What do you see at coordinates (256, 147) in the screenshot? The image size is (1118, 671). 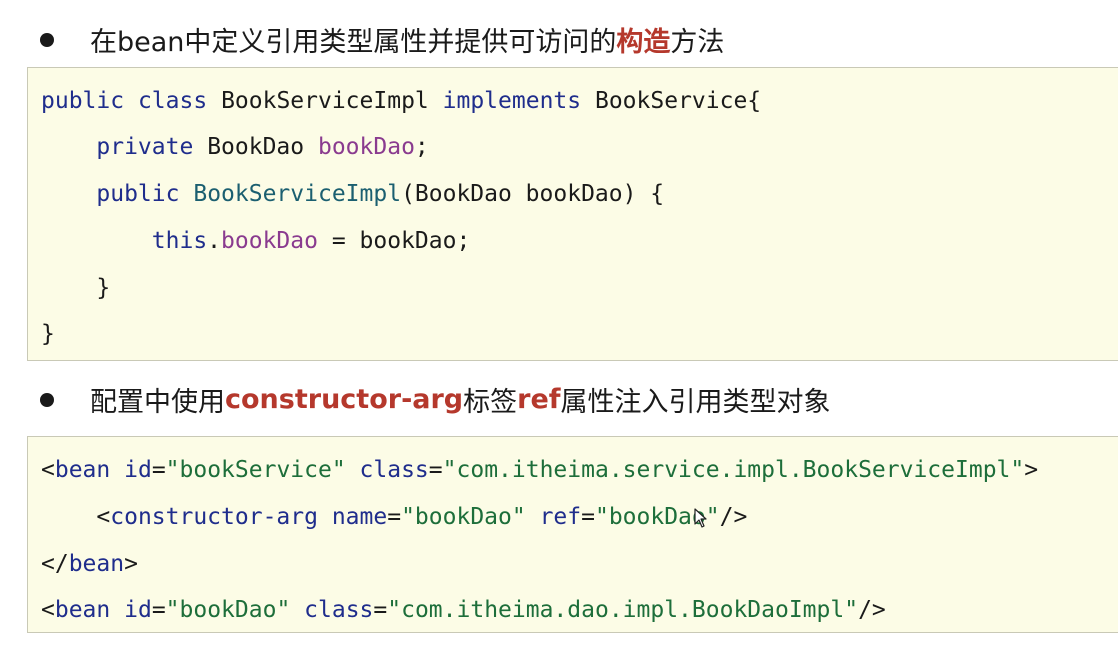 I see `field-type: BookDao` at bounding box center [256, 147].